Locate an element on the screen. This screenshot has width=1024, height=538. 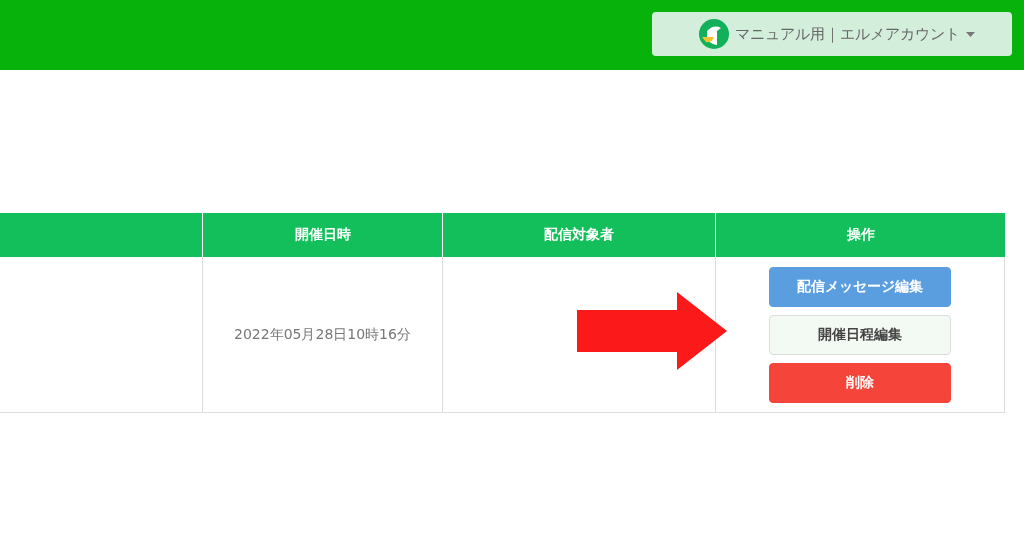
date-cell: 2022年05月28日10時16分 is located at coordinates (322, 334).